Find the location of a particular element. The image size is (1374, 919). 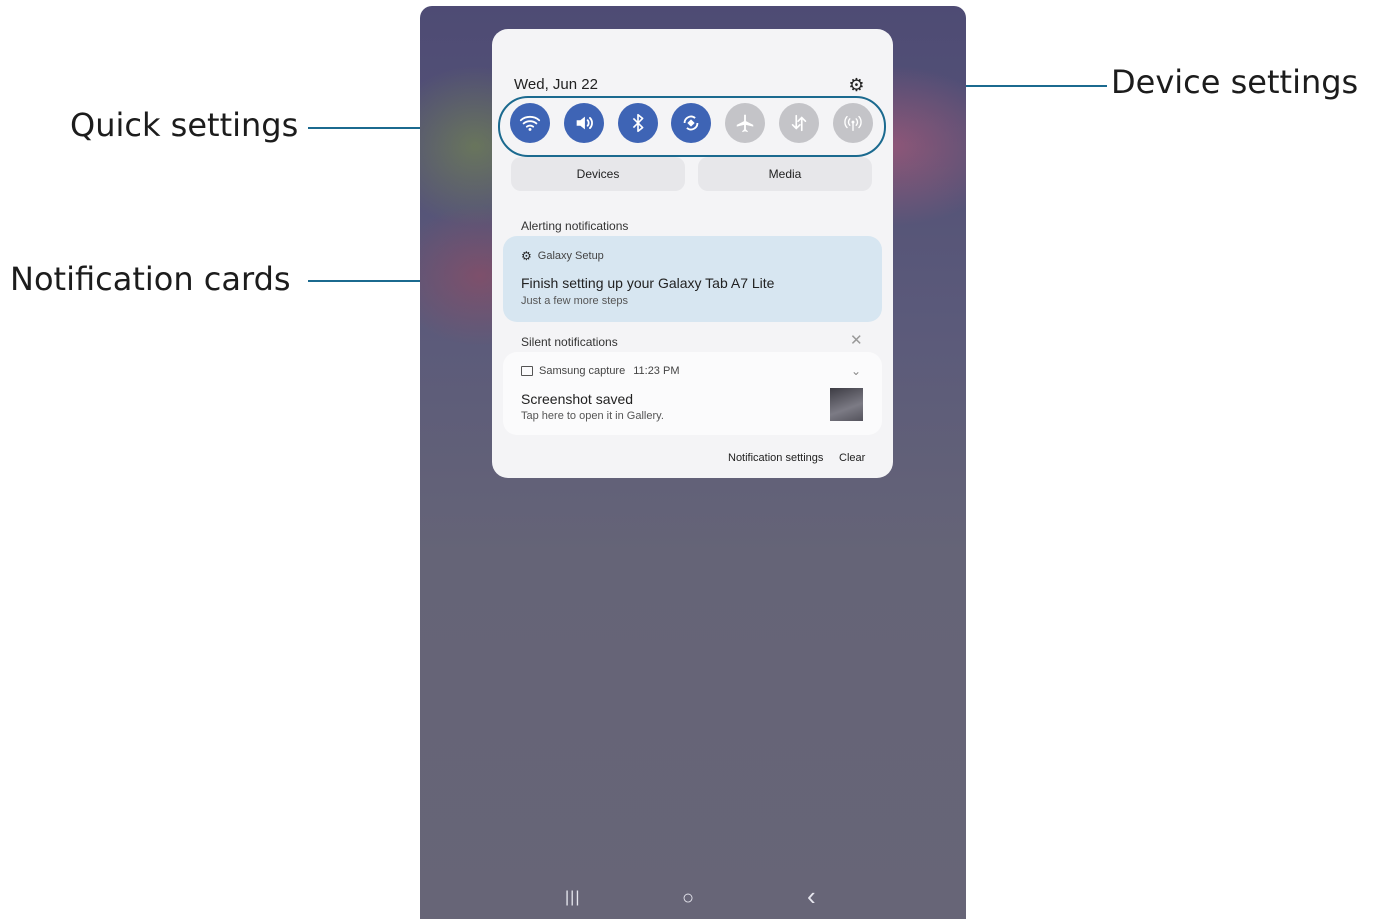

card-app-row: ⚙ Galaxy Setup is located at coordinates (562, 256).